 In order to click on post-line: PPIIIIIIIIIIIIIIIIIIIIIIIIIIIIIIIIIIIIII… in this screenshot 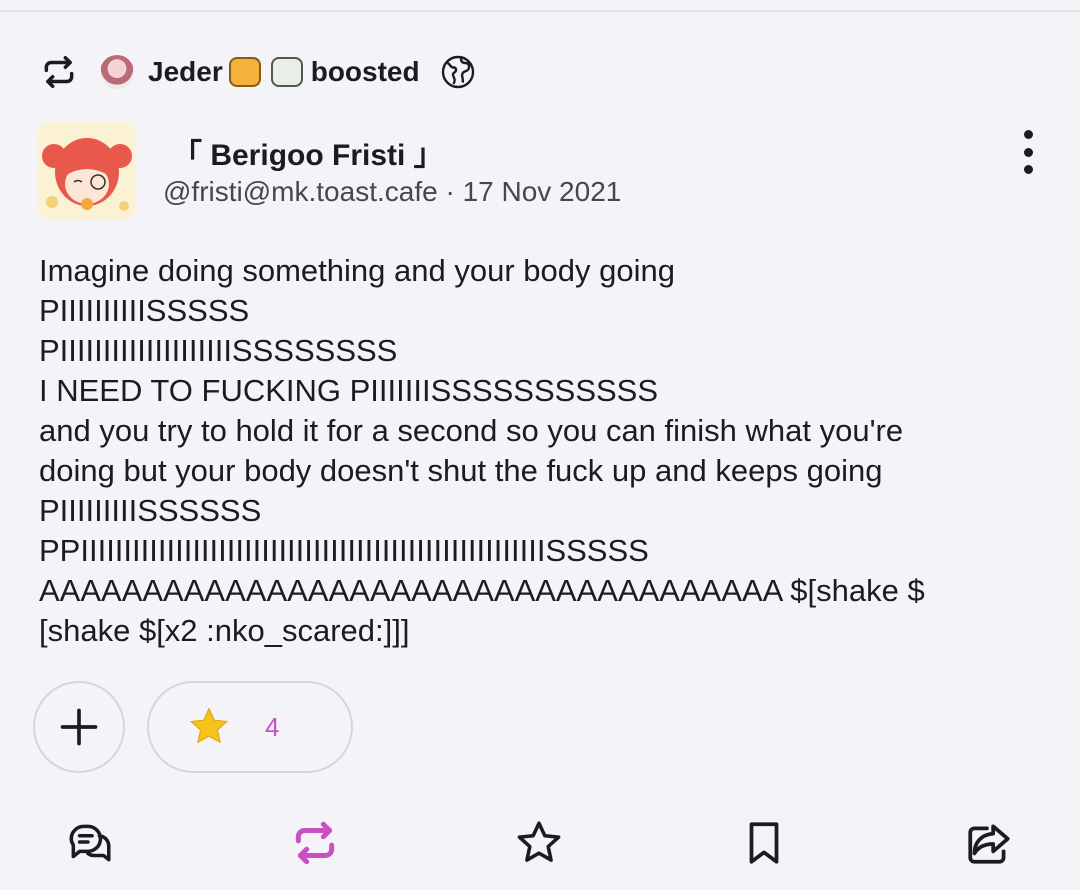, I will do `click(344, 550)`.